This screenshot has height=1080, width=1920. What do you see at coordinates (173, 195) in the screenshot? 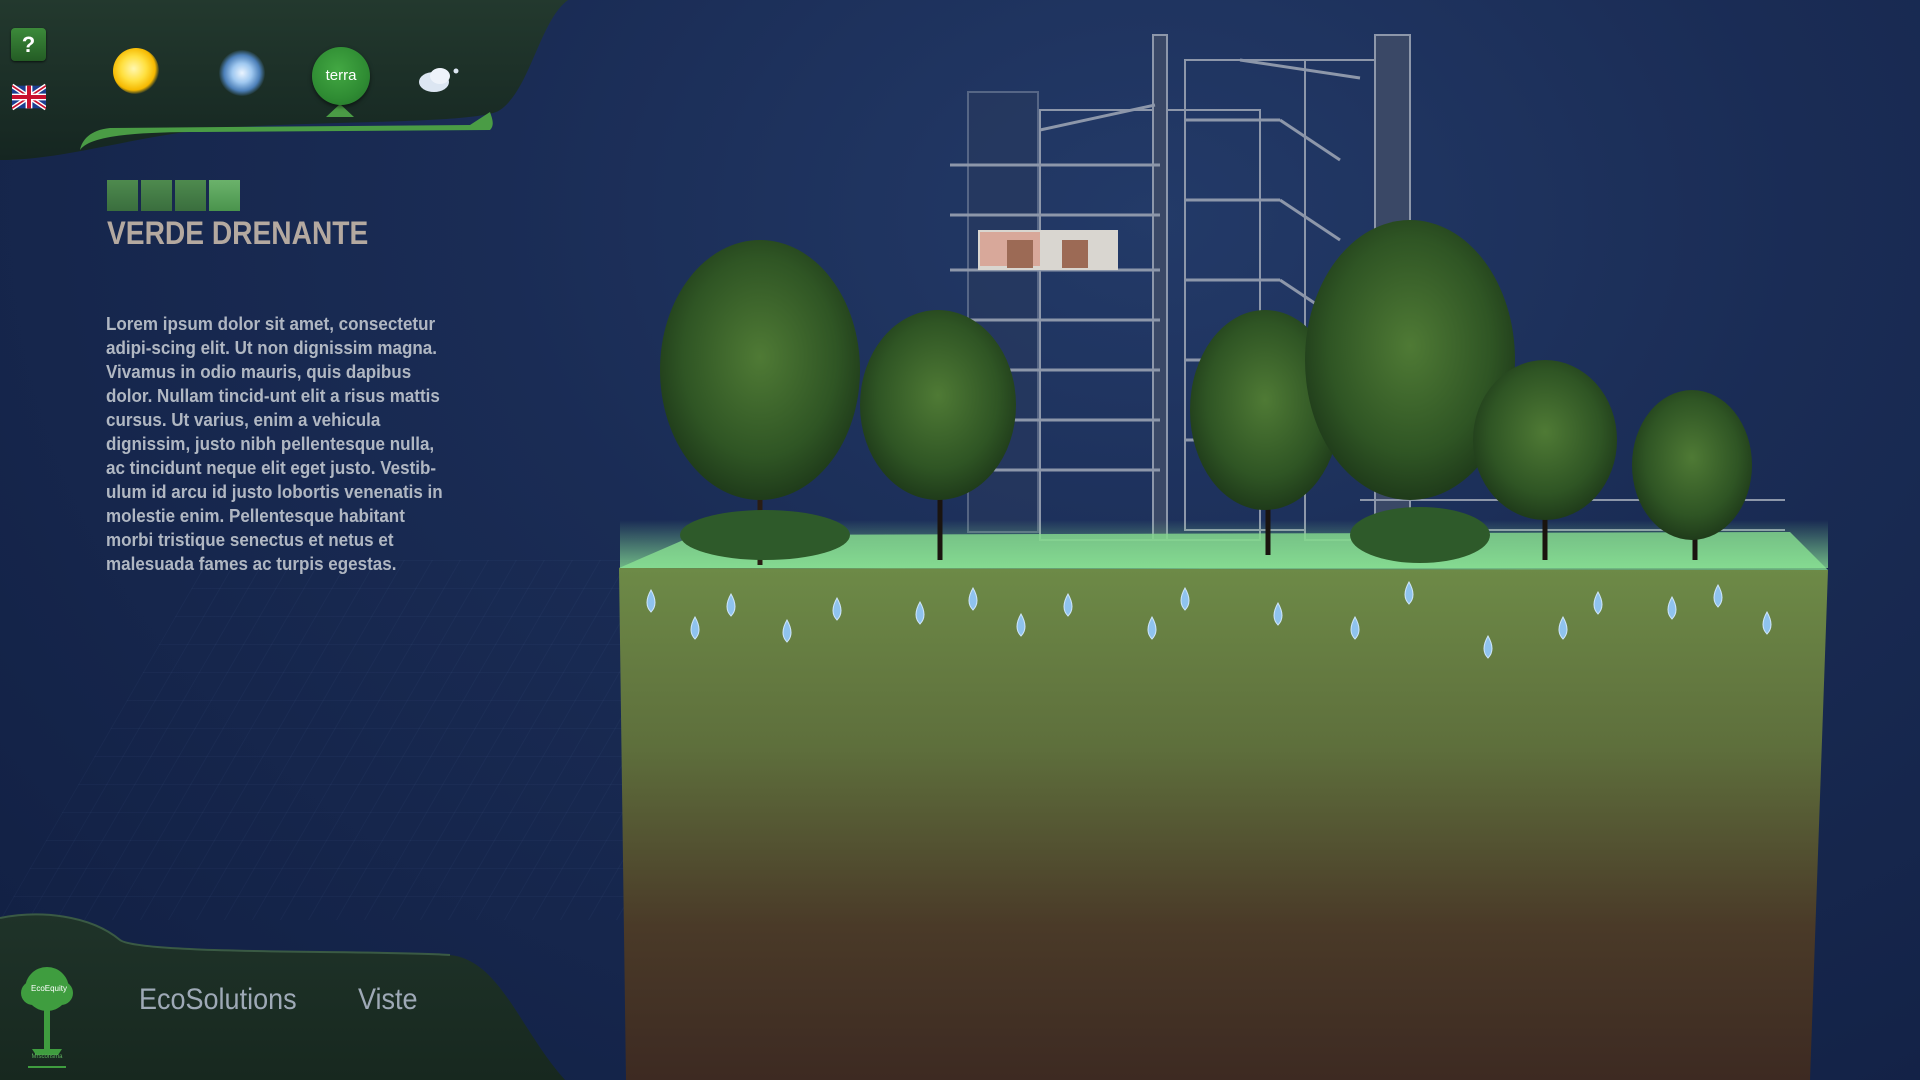
I see `feature-icon-strip` at bounding box center [173, 195].